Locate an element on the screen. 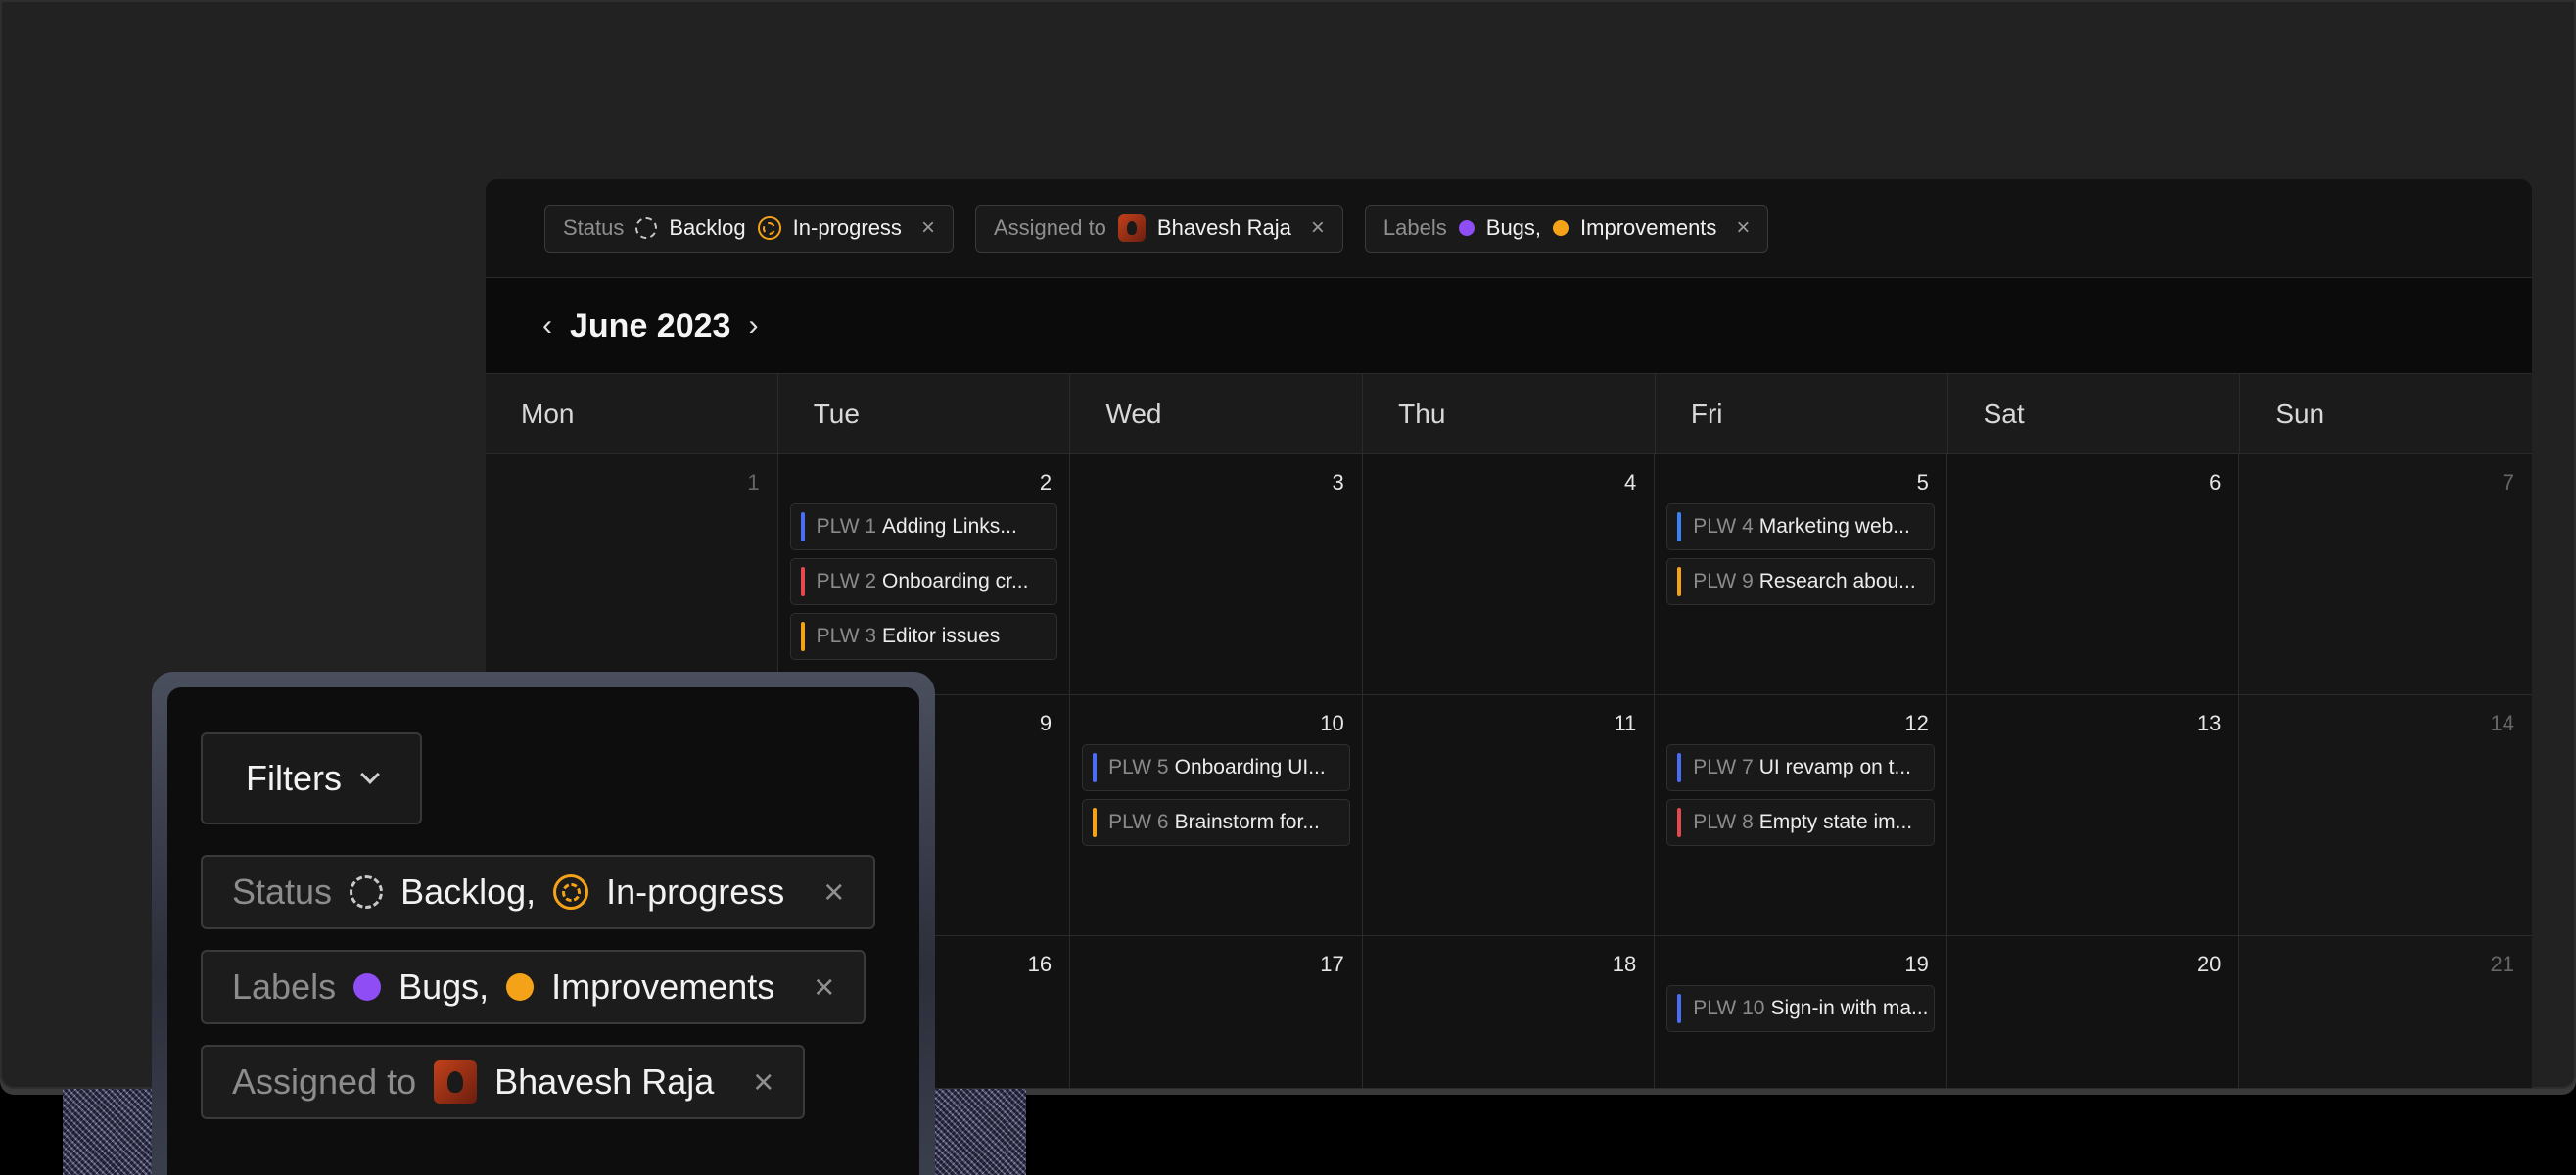 The image size is (2576, 1175). day-number: 3 is located at coordinates (1338, 482).